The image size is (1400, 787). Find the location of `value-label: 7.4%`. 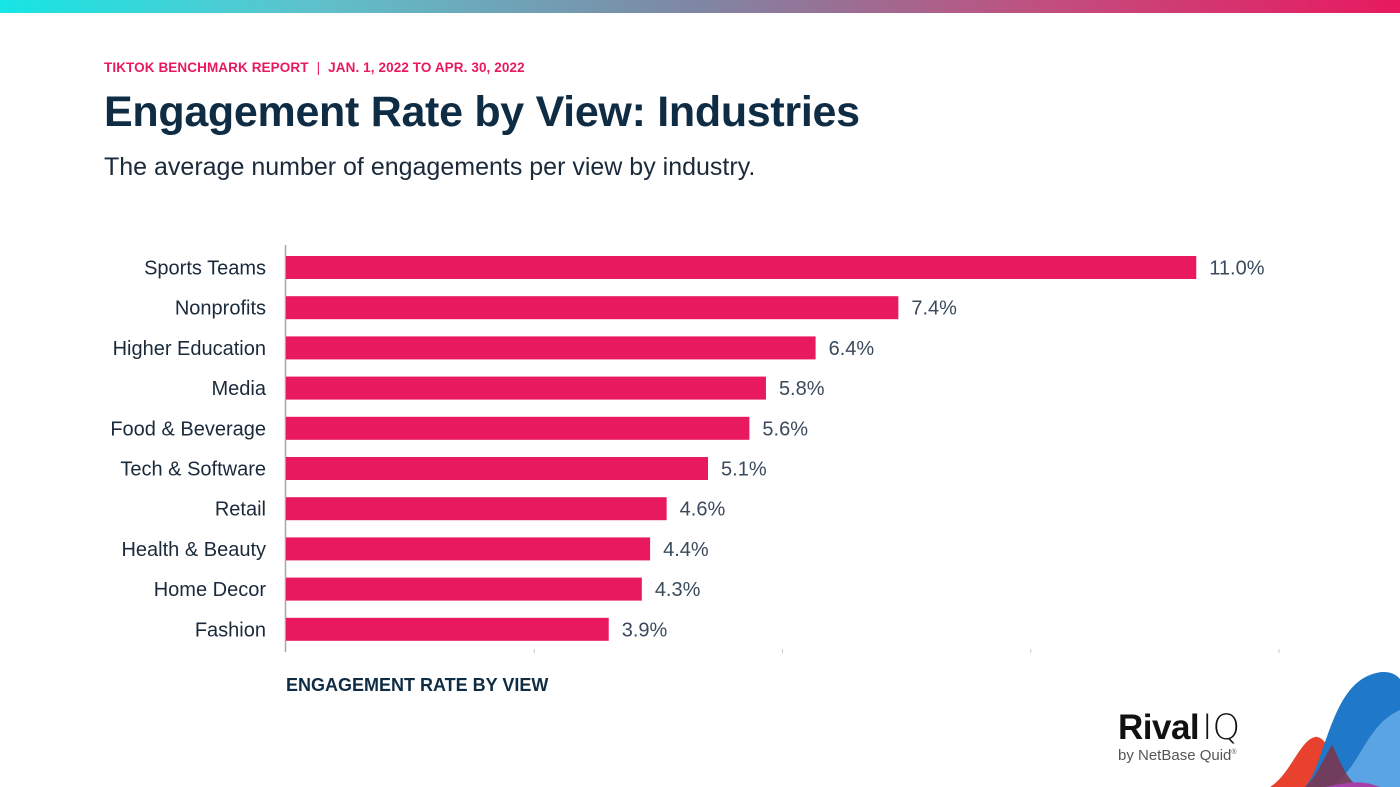

value-label: 7.4% is located at coordinates (934, 309).